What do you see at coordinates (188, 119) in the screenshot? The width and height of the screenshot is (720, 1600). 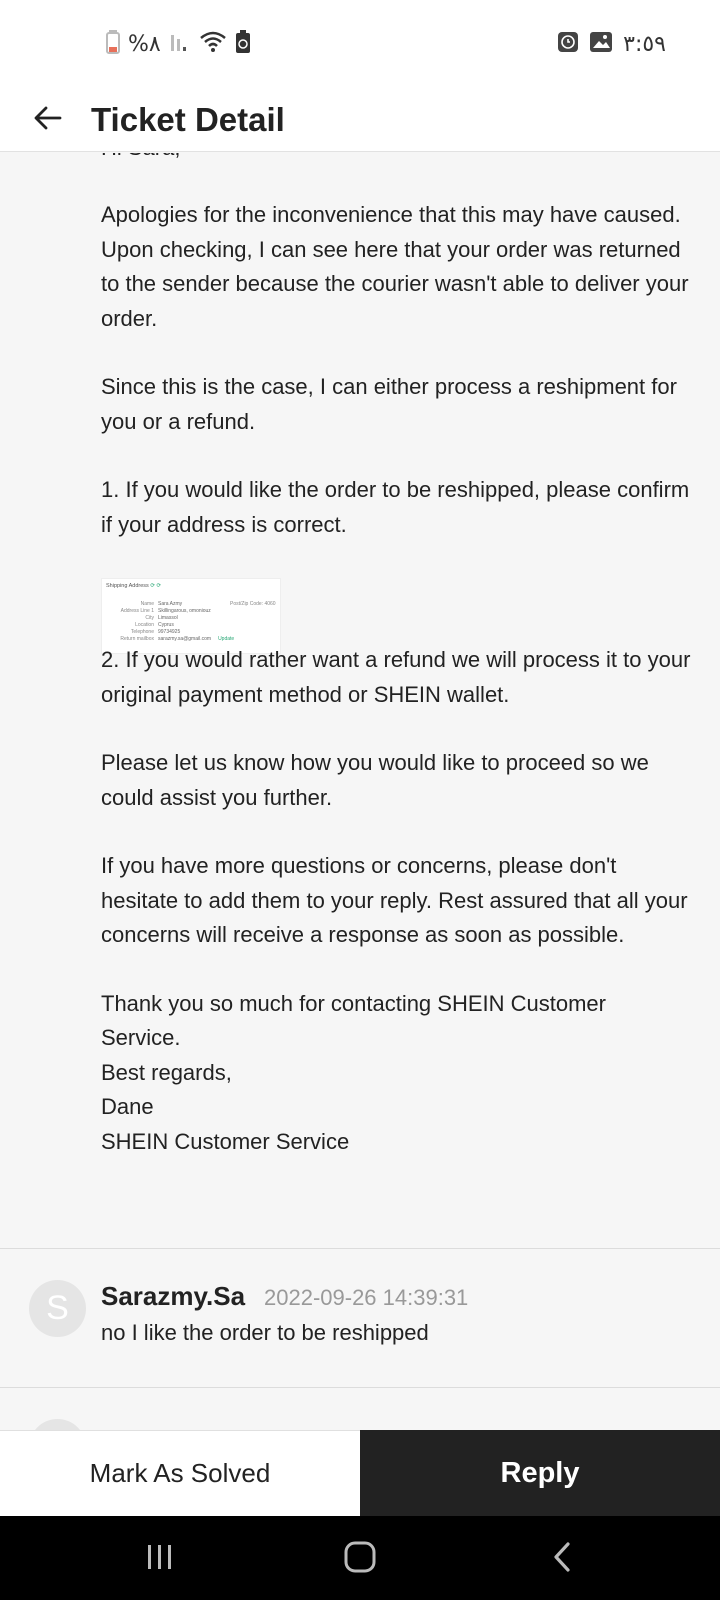 I see `page-title: Ticket Detail` at bounding box center [188, 119].